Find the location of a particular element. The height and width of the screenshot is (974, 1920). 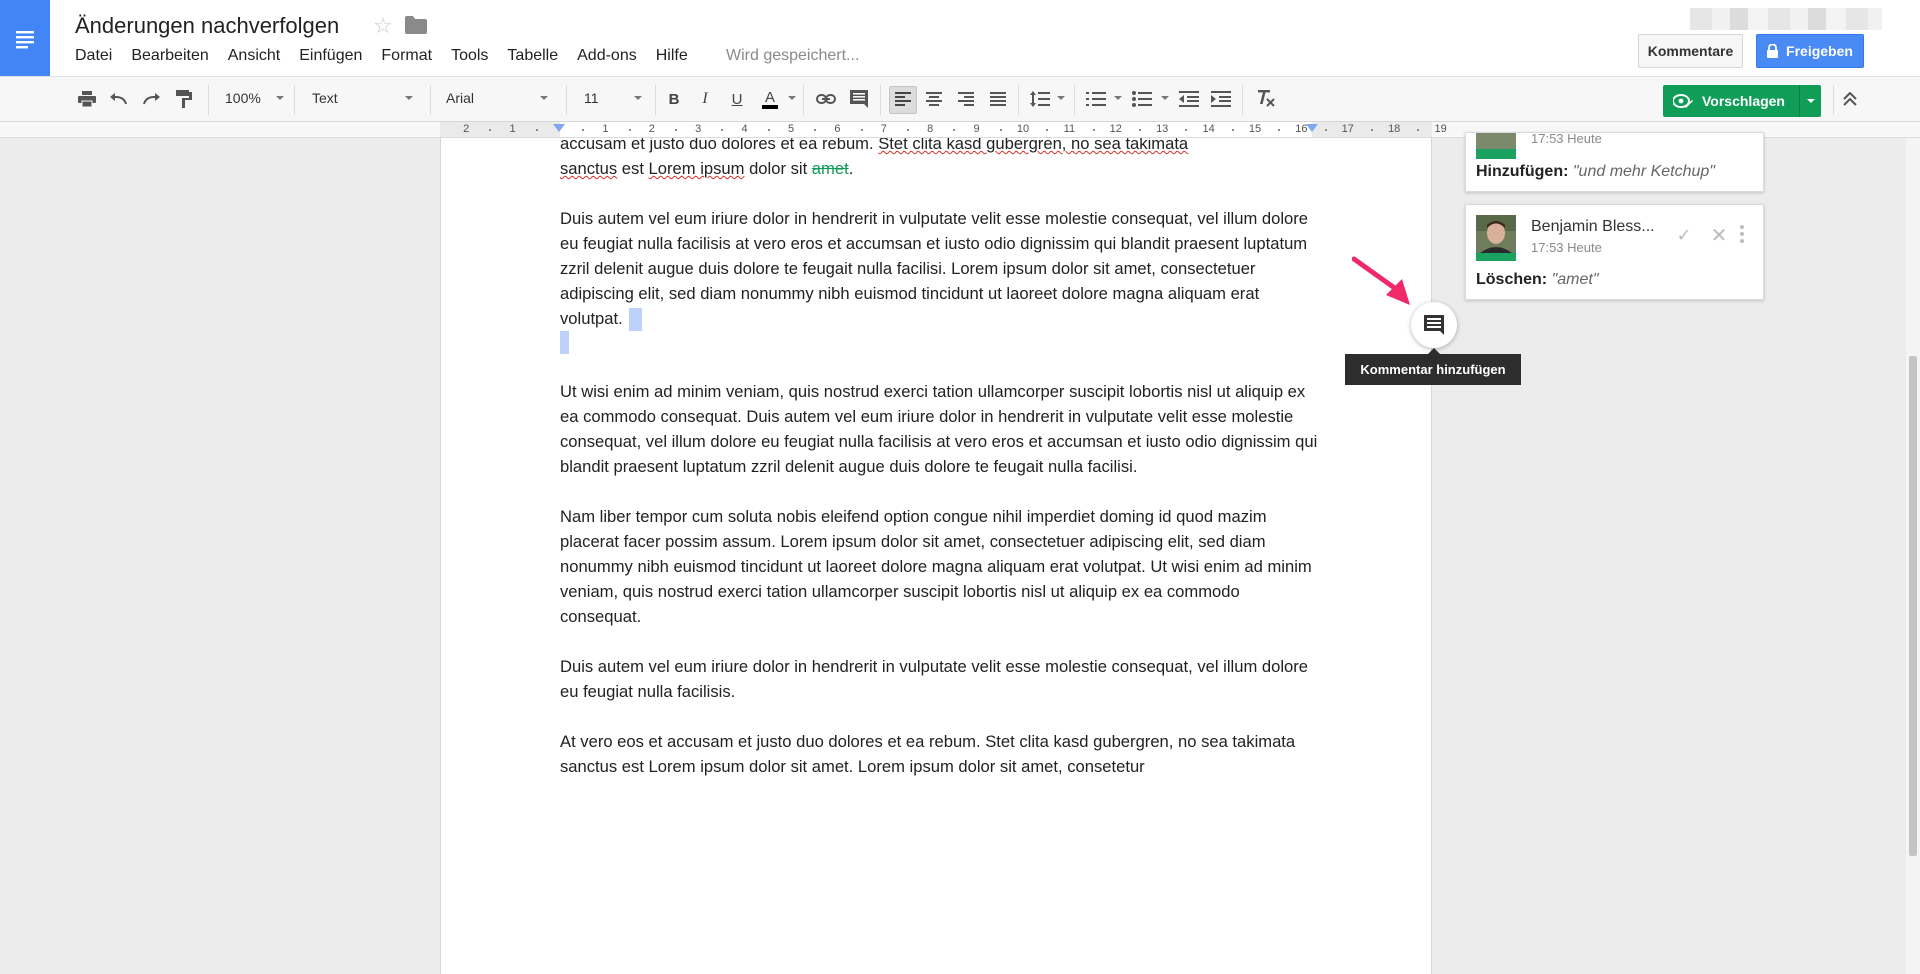

align-center-icon is located at coordinates (934, 99).